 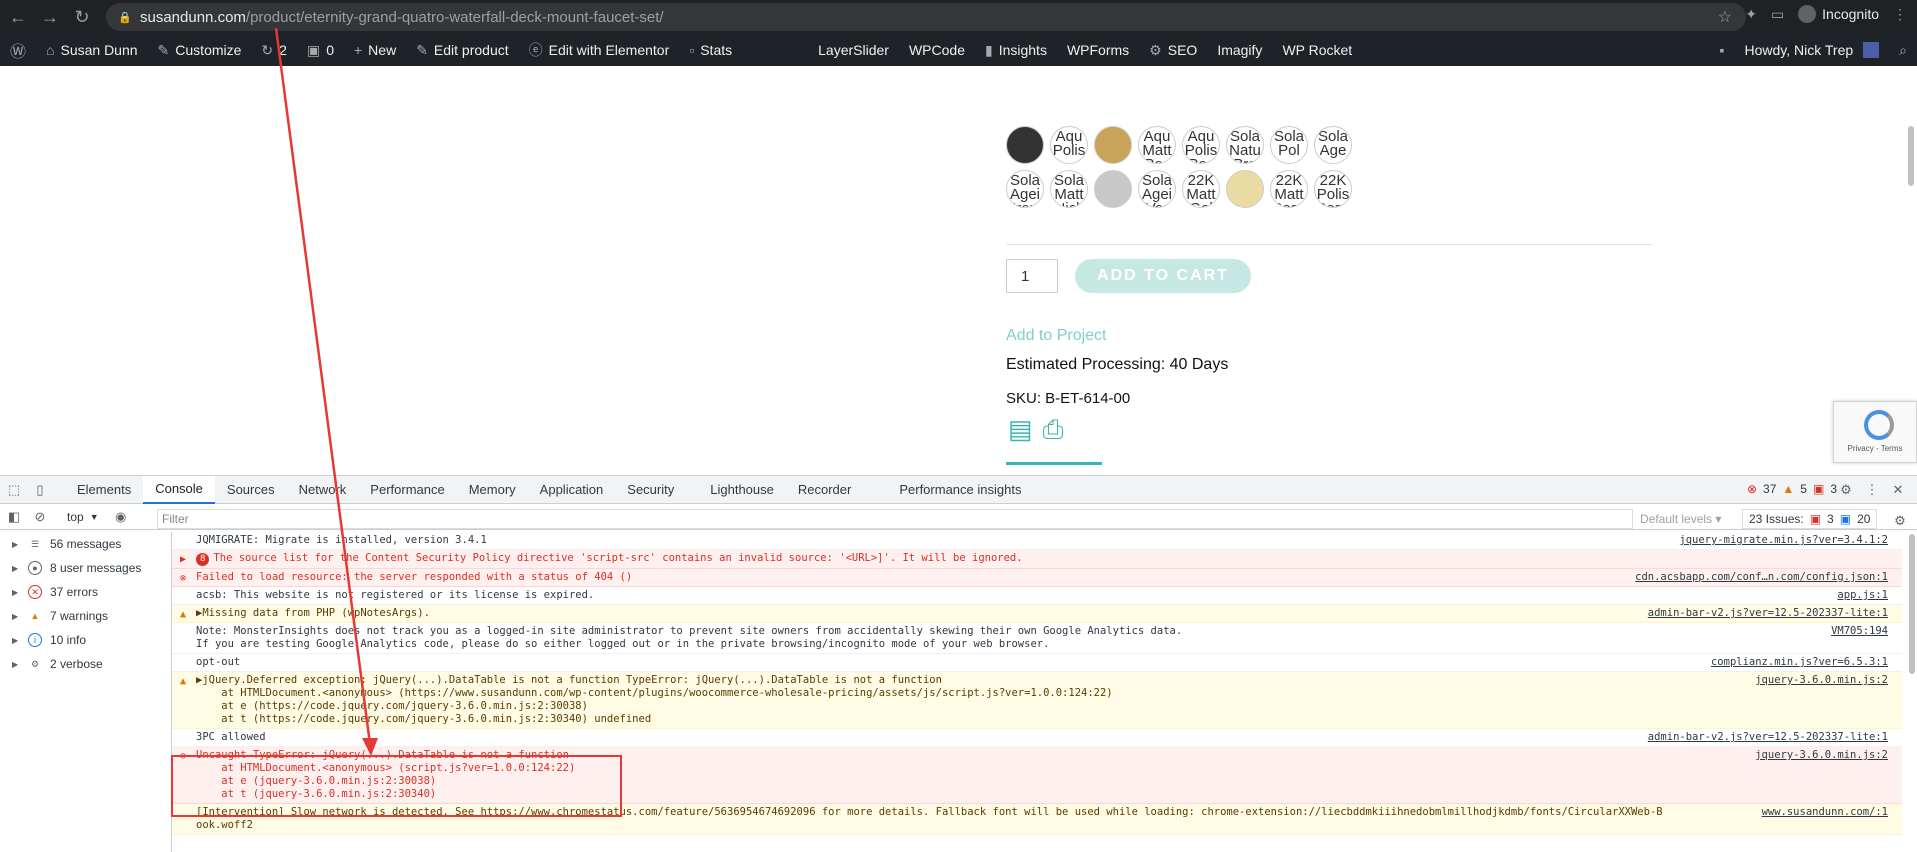 I want to click on wp-wpcode: WPCode, so click(x=937, y=50).